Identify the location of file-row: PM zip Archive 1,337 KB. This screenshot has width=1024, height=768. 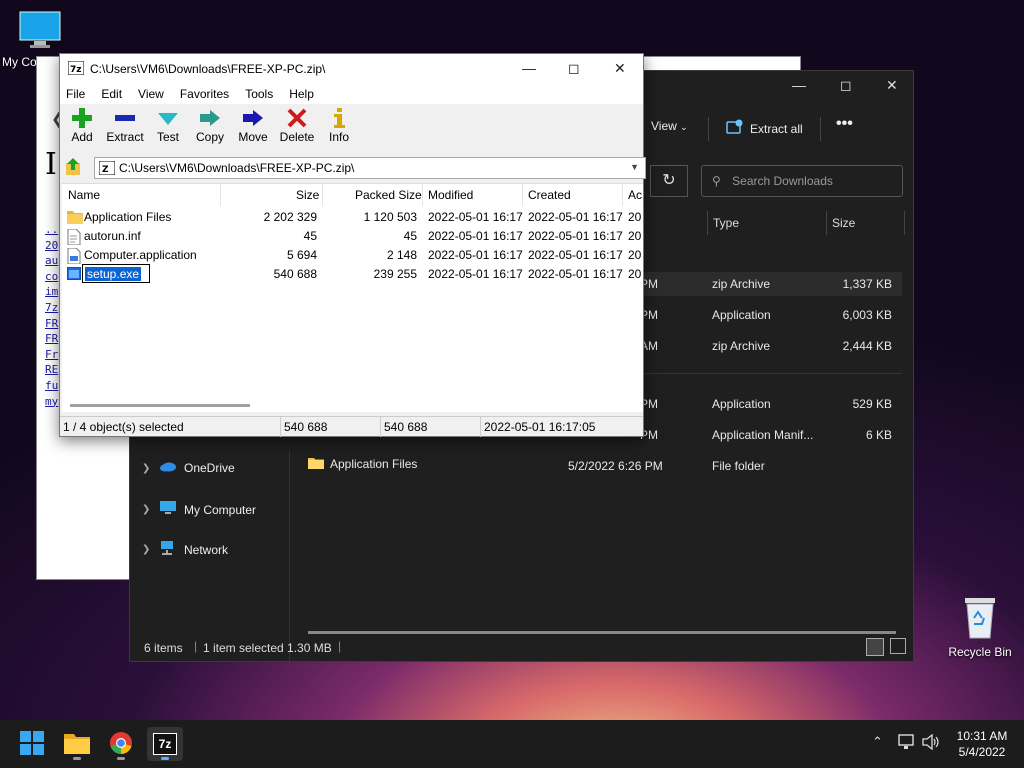
(771, 284).